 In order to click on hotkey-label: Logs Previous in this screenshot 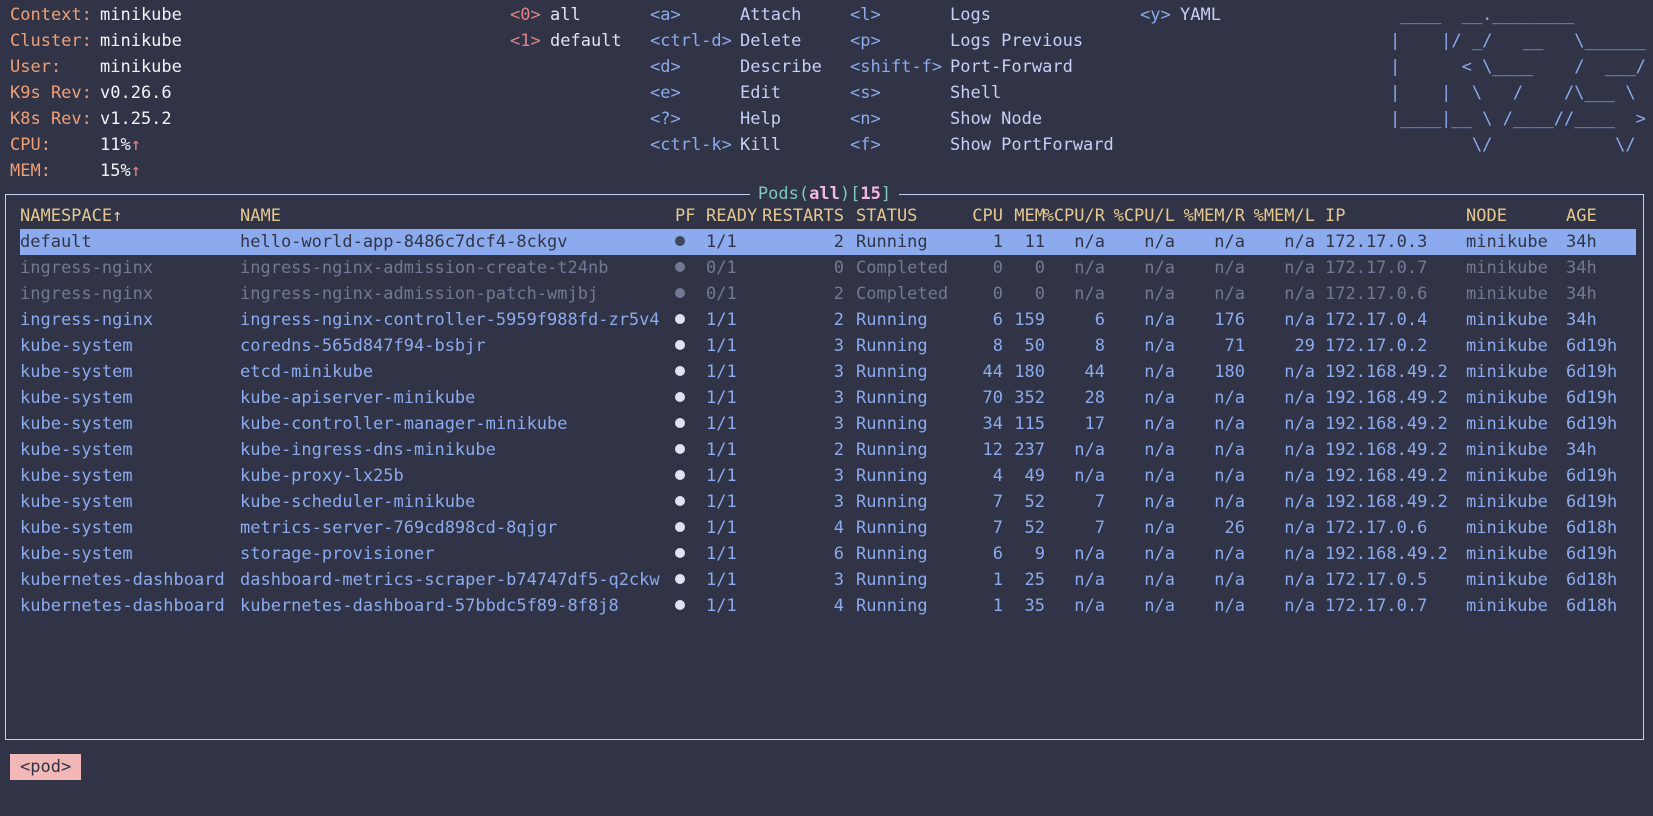, I will do `click(1016, 41)`.